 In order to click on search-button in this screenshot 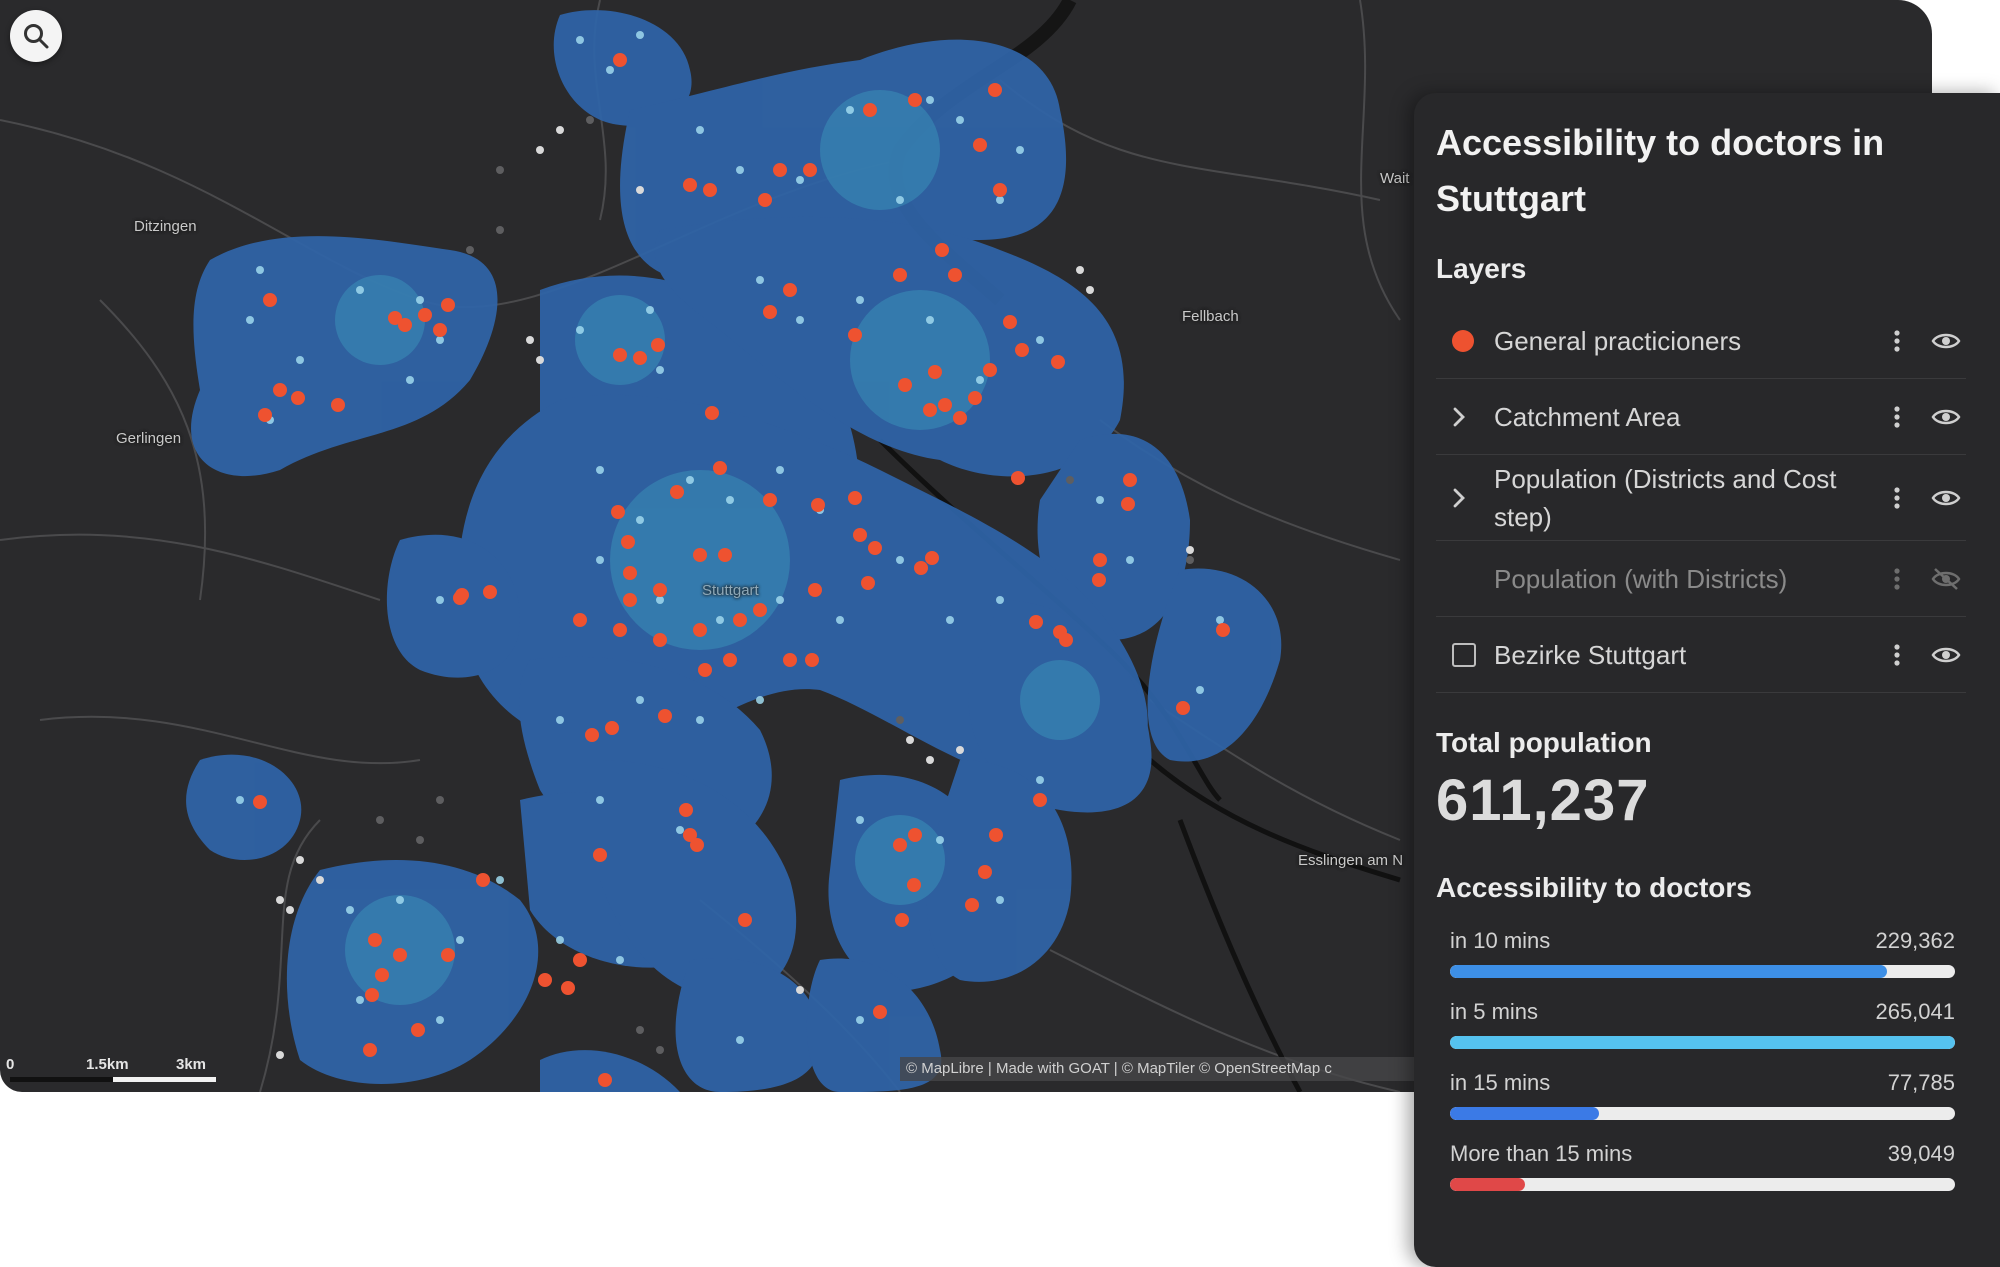, I will do `click(36, 36)`.